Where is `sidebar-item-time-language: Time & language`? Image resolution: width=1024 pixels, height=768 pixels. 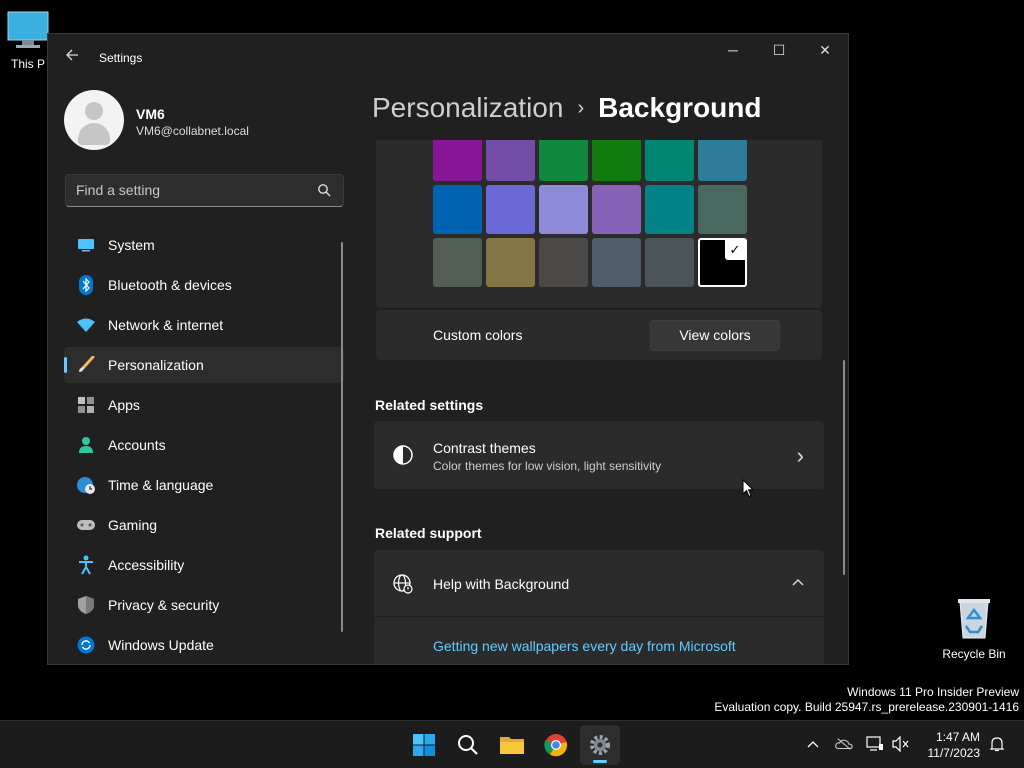 sidebar-item-time-language: Time & language is located at coordinates (204, 485).